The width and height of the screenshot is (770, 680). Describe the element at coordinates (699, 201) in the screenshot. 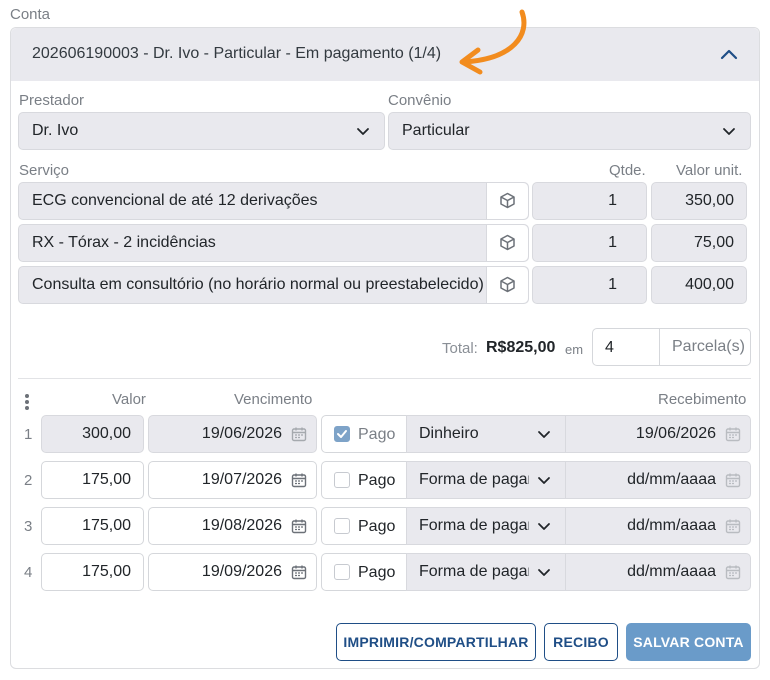

I see `service-unit-value-1: 350,00` at that location.